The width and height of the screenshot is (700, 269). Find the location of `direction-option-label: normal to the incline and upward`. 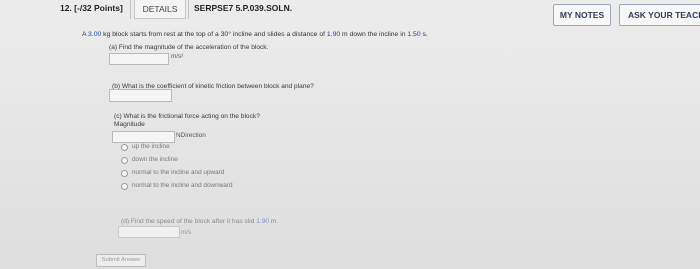

direction-option-label: normal to the incline and upward is located at coordinates (178, 172).